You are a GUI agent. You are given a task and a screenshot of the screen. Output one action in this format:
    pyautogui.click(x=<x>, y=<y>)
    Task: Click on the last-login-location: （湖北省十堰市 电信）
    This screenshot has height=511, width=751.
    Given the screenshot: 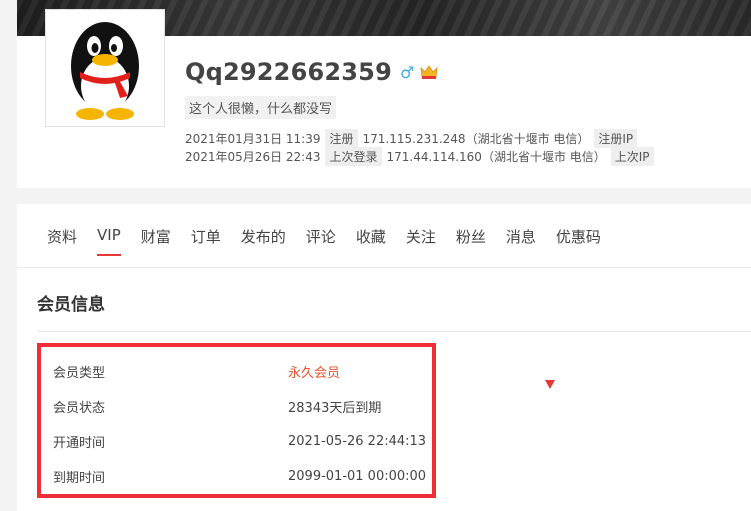 What is the action you would take?
    pyautogui.click(x=543, y=157)
    